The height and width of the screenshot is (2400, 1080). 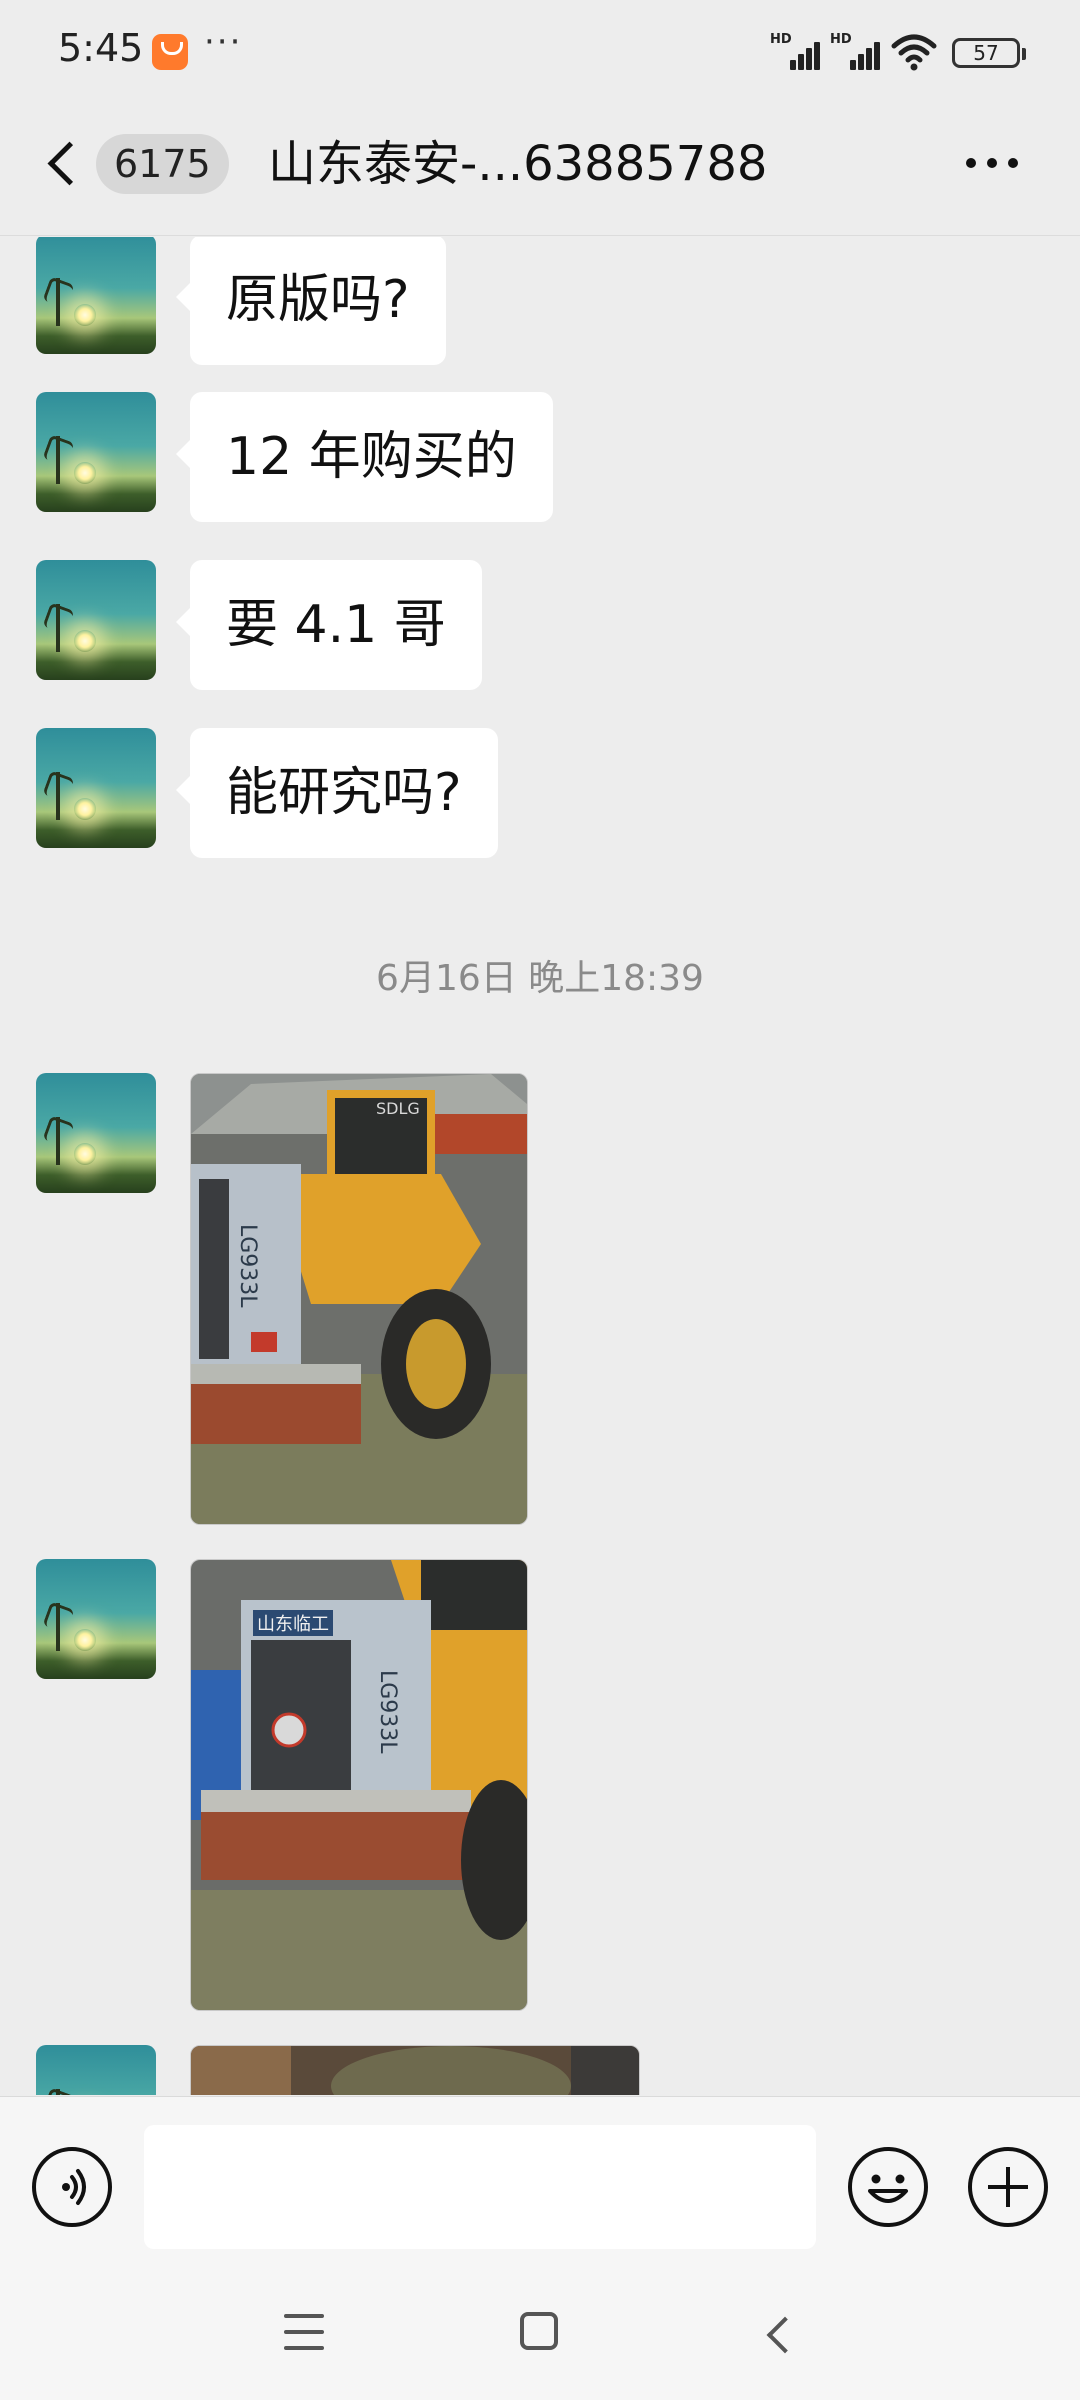 I want to click on message-input-bar, so click(x=540, y=2181).